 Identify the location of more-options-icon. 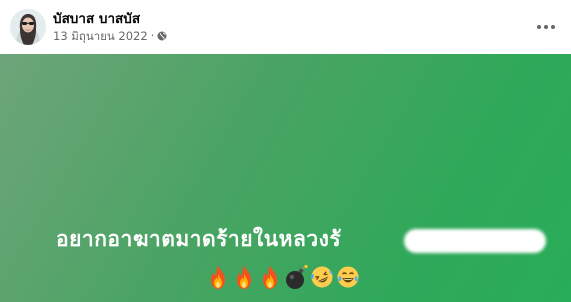
(546, 27).